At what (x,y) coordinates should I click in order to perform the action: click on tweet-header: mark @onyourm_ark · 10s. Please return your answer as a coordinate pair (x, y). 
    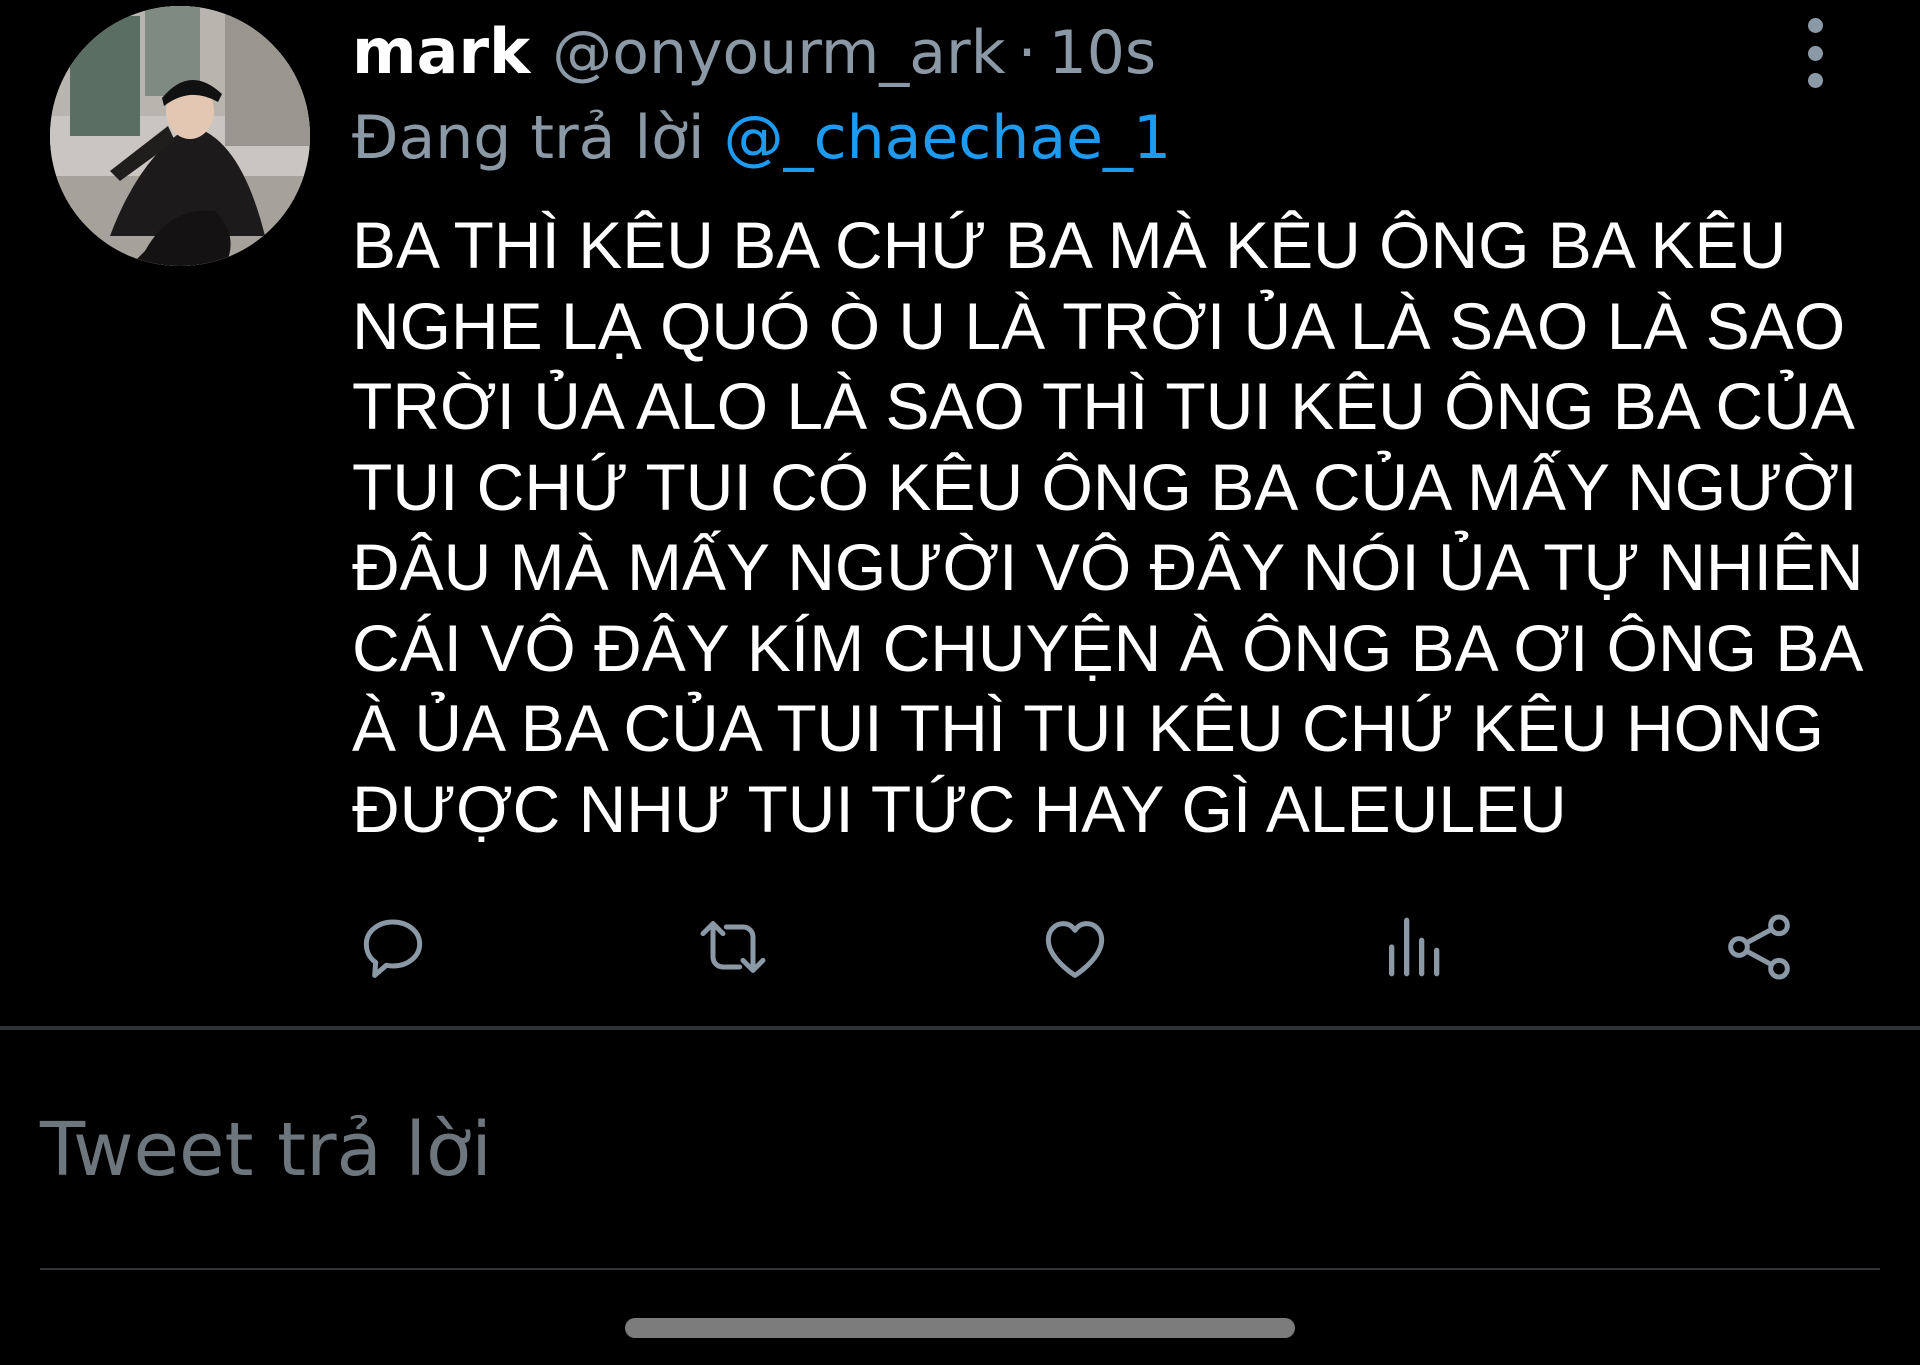
    Looking at the image, I should click on (754, 52).